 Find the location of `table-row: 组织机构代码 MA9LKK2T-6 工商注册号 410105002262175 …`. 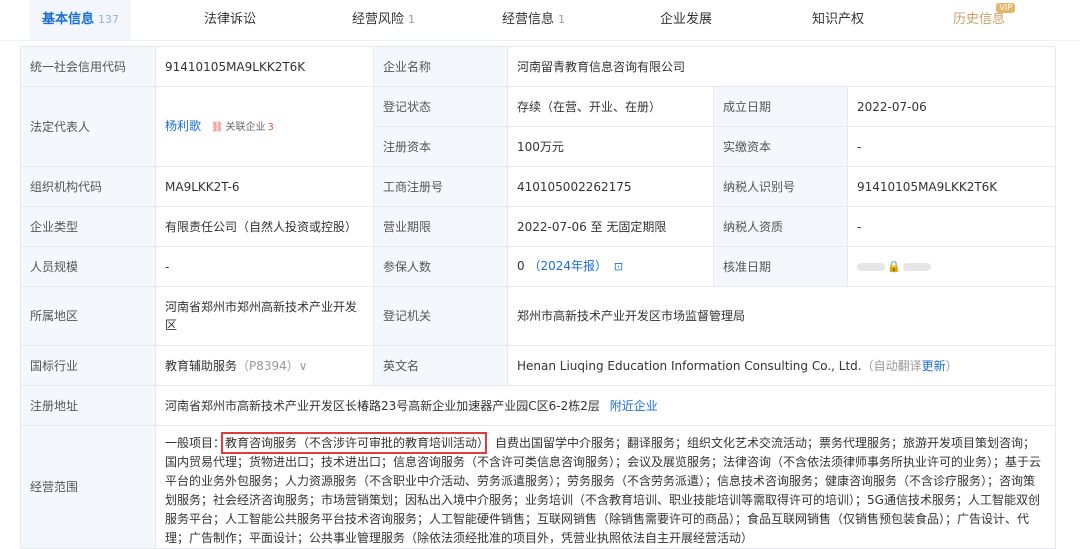

table-row: 组织机构代码 MA9LKK2T-6 工商注册号 410105002262175 … is located at coordinates (538, 186).